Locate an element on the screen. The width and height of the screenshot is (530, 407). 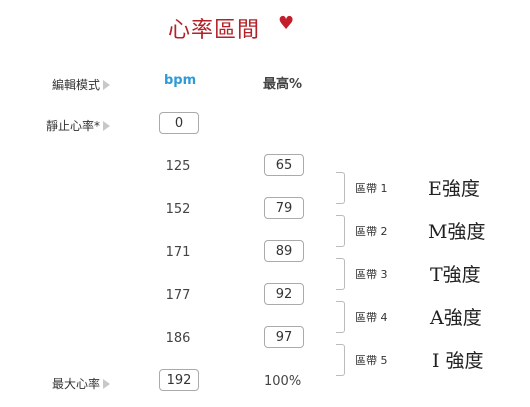
max-percent-column-header: 最高% is located at coordinates (283, 84).